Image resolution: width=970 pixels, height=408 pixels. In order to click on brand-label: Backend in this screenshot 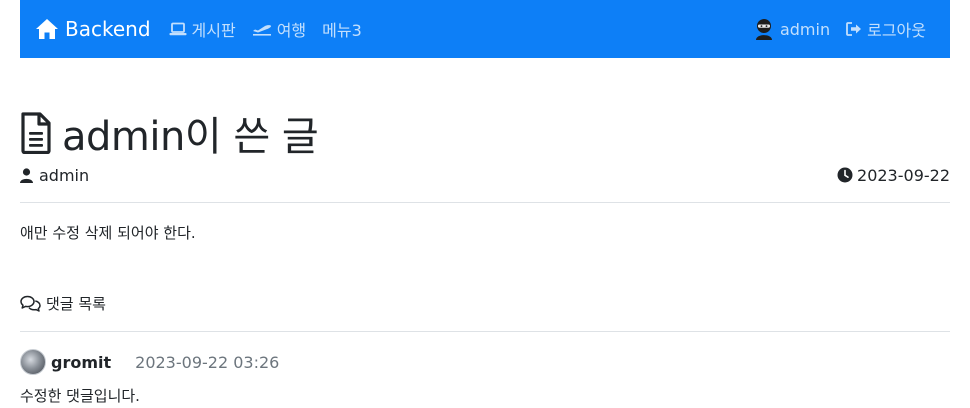, I will do `click(108, 29)`.